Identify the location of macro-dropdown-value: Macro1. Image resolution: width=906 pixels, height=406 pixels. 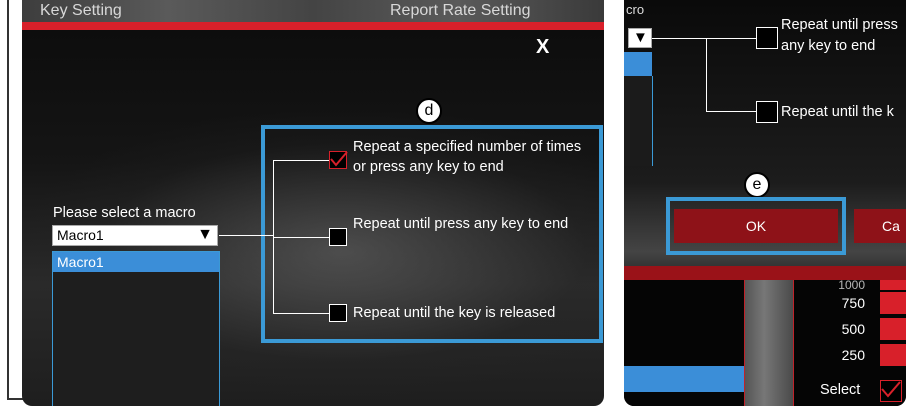
(80, 235).